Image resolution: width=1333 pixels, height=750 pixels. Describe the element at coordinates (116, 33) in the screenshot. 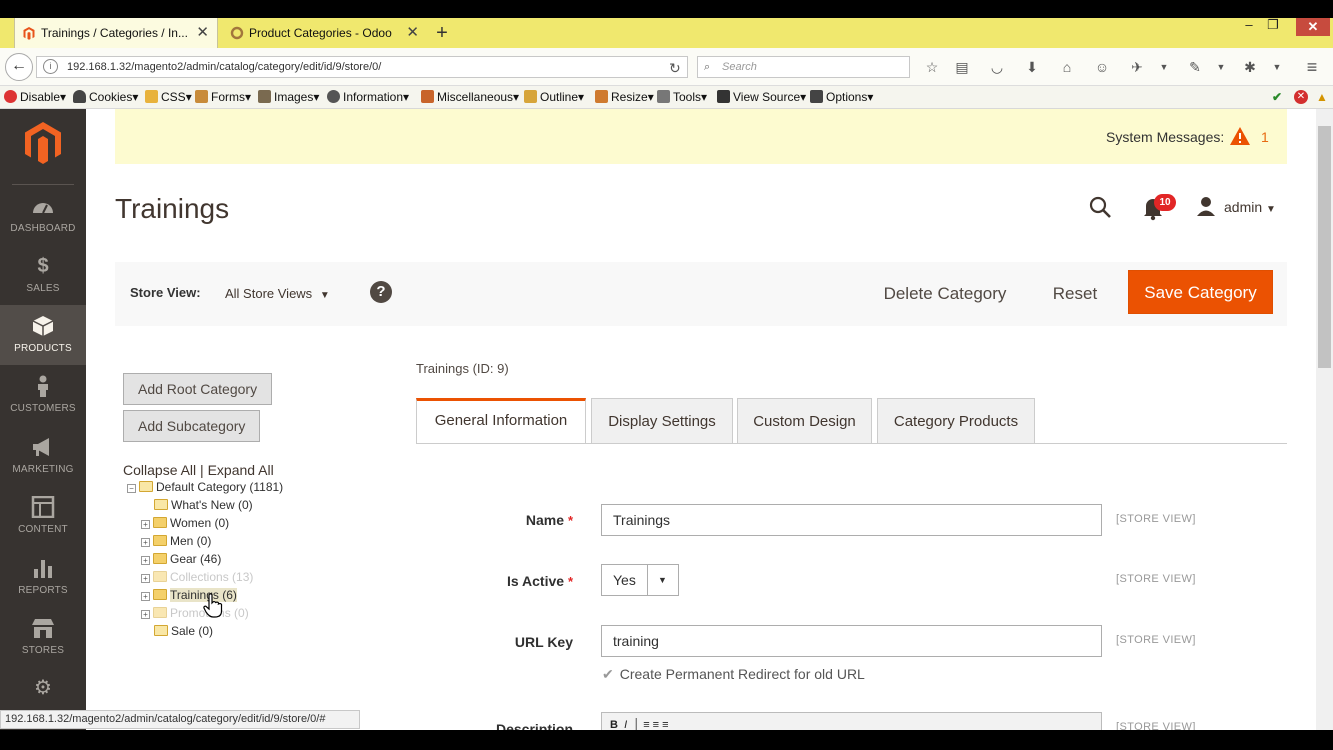

I see `browser-tab-magento: Trainings / Categories / In... ✕` at that location.